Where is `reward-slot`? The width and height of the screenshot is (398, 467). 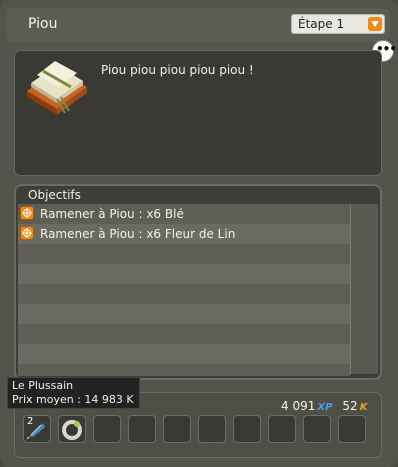
reward-slot is located at coordinates (72, 429).